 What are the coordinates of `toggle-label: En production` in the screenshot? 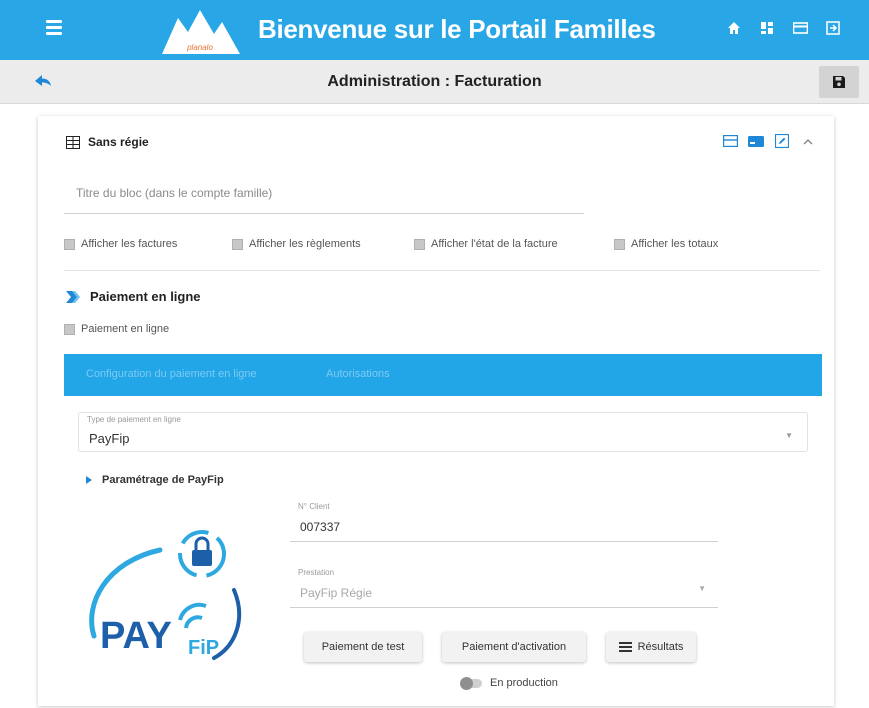 It's located at (524, 683).